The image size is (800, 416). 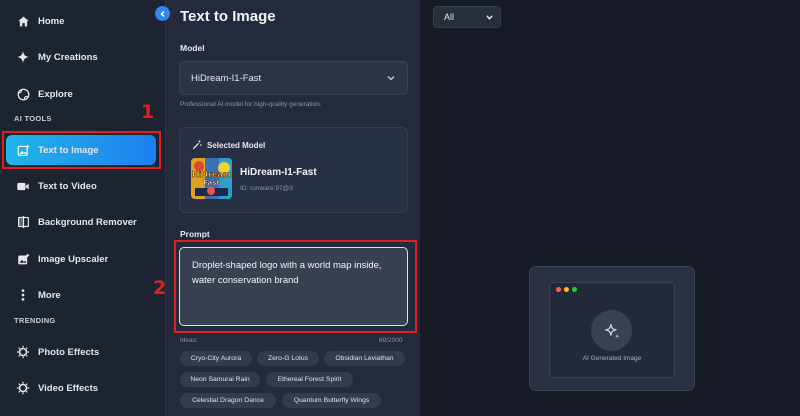 What do you see at coordinates (67, 186) in the screenshot?
I see `sidebar-item-label: Text to Video` at bounding box center [67, 186].